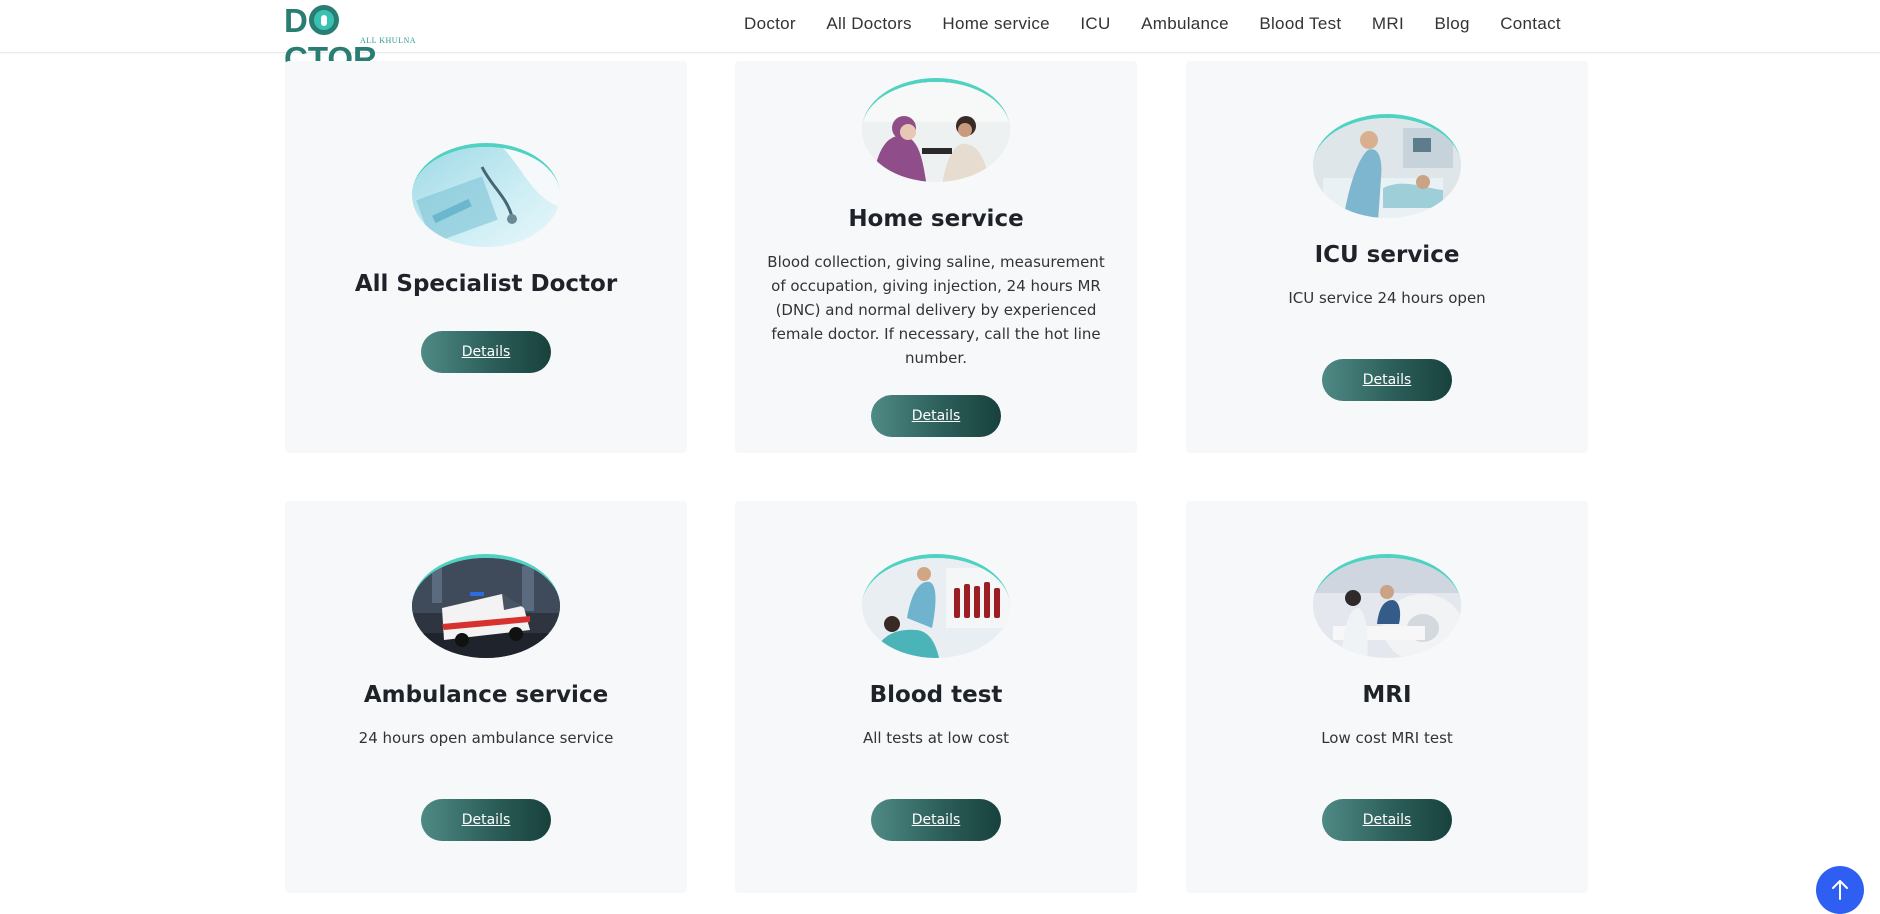 The width and height of the screenshot is (1880, 914). Describe the element at coordinates (486, 195) in the screenshot. I see `doctor-stethoscope-image` at that location.